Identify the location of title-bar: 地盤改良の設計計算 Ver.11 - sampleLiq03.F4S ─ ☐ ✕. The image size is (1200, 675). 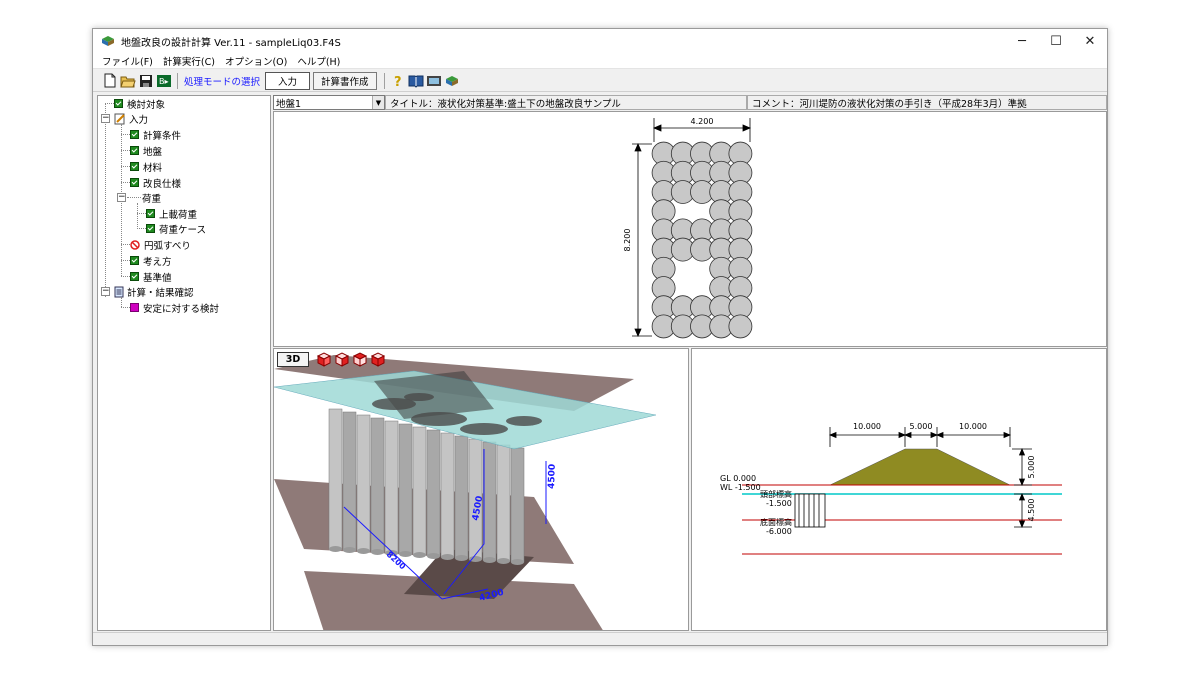
(600, 41).